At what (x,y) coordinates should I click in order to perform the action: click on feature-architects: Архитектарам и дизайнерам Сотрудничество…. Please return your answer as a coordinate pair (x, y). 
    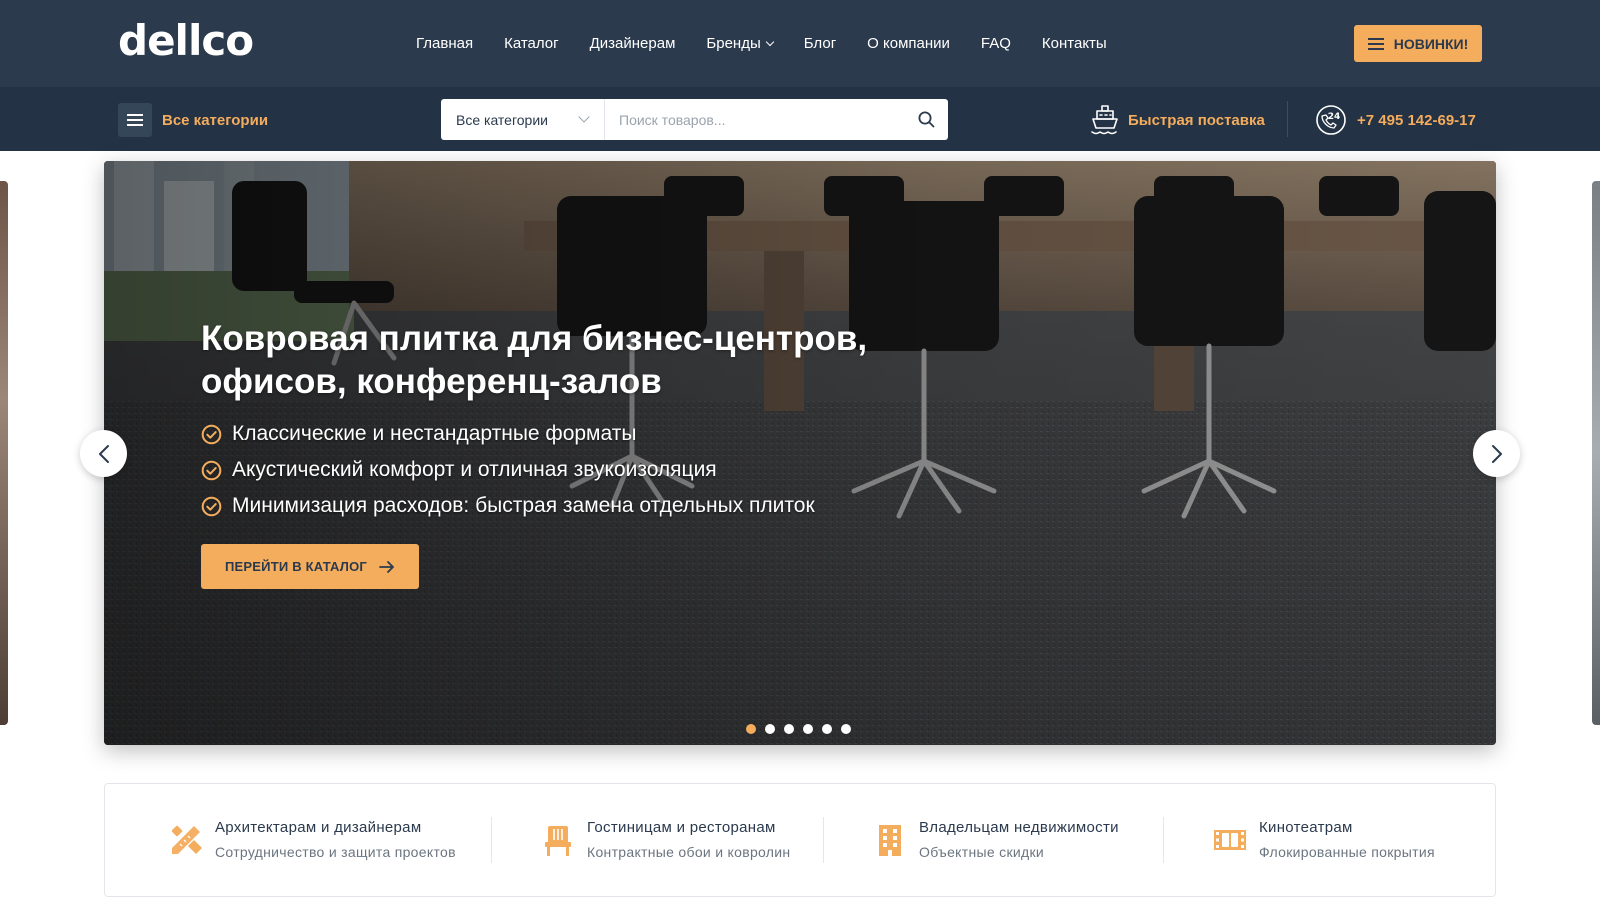
    Looking at the image, I should click on (311, 840).